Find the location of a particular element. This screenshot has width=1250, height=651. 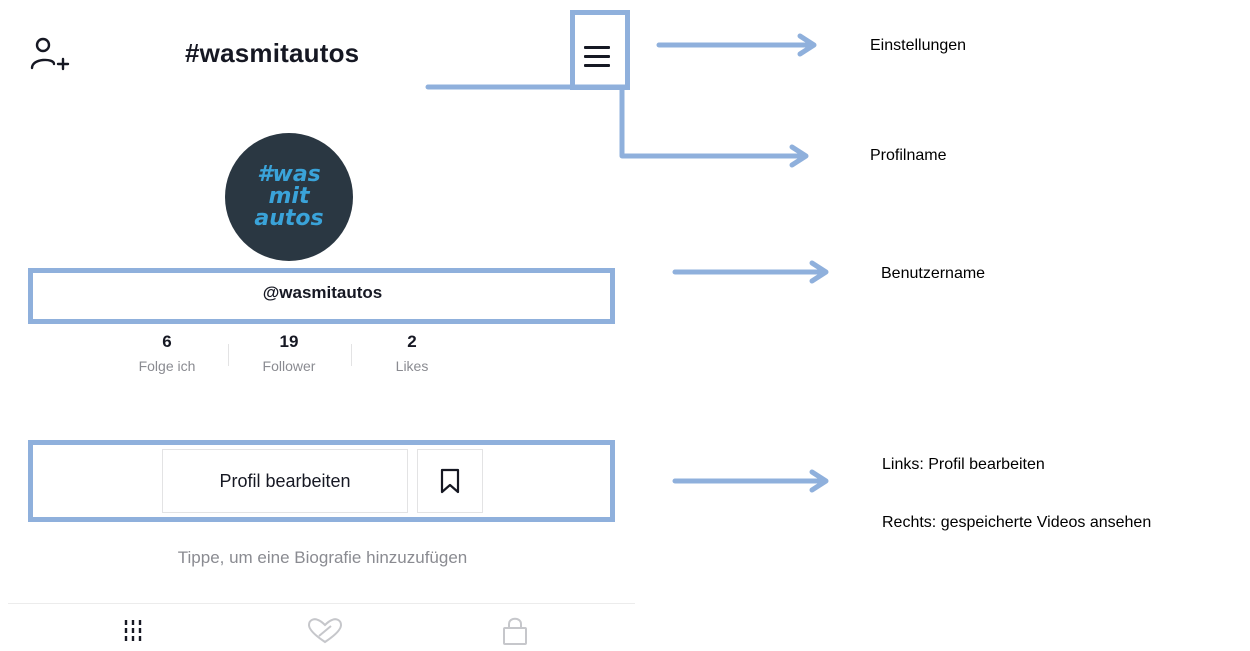

annotation-left-edit: Links: Profil bearbeiten is located at coordinates (963, 464).